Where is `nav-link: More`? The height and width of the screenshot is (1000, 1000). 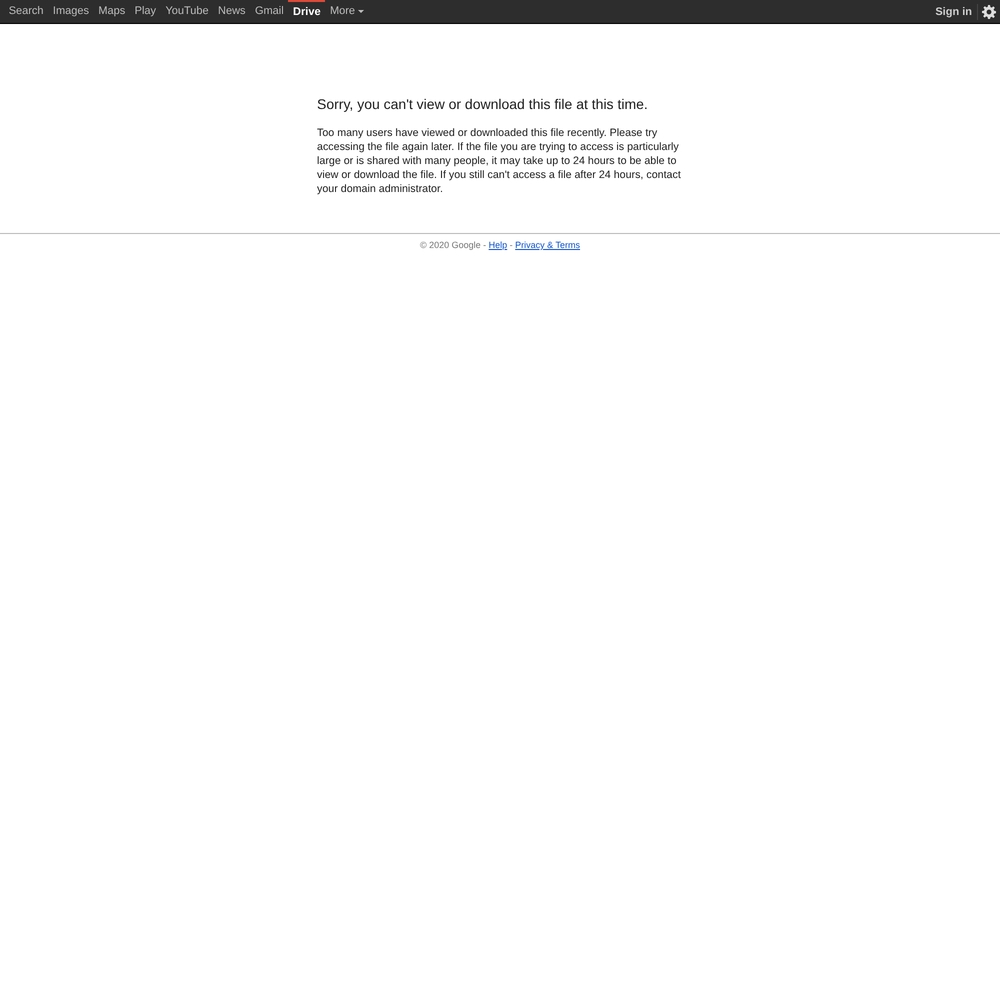
nav-link: More is located at coordinates (347, 11).